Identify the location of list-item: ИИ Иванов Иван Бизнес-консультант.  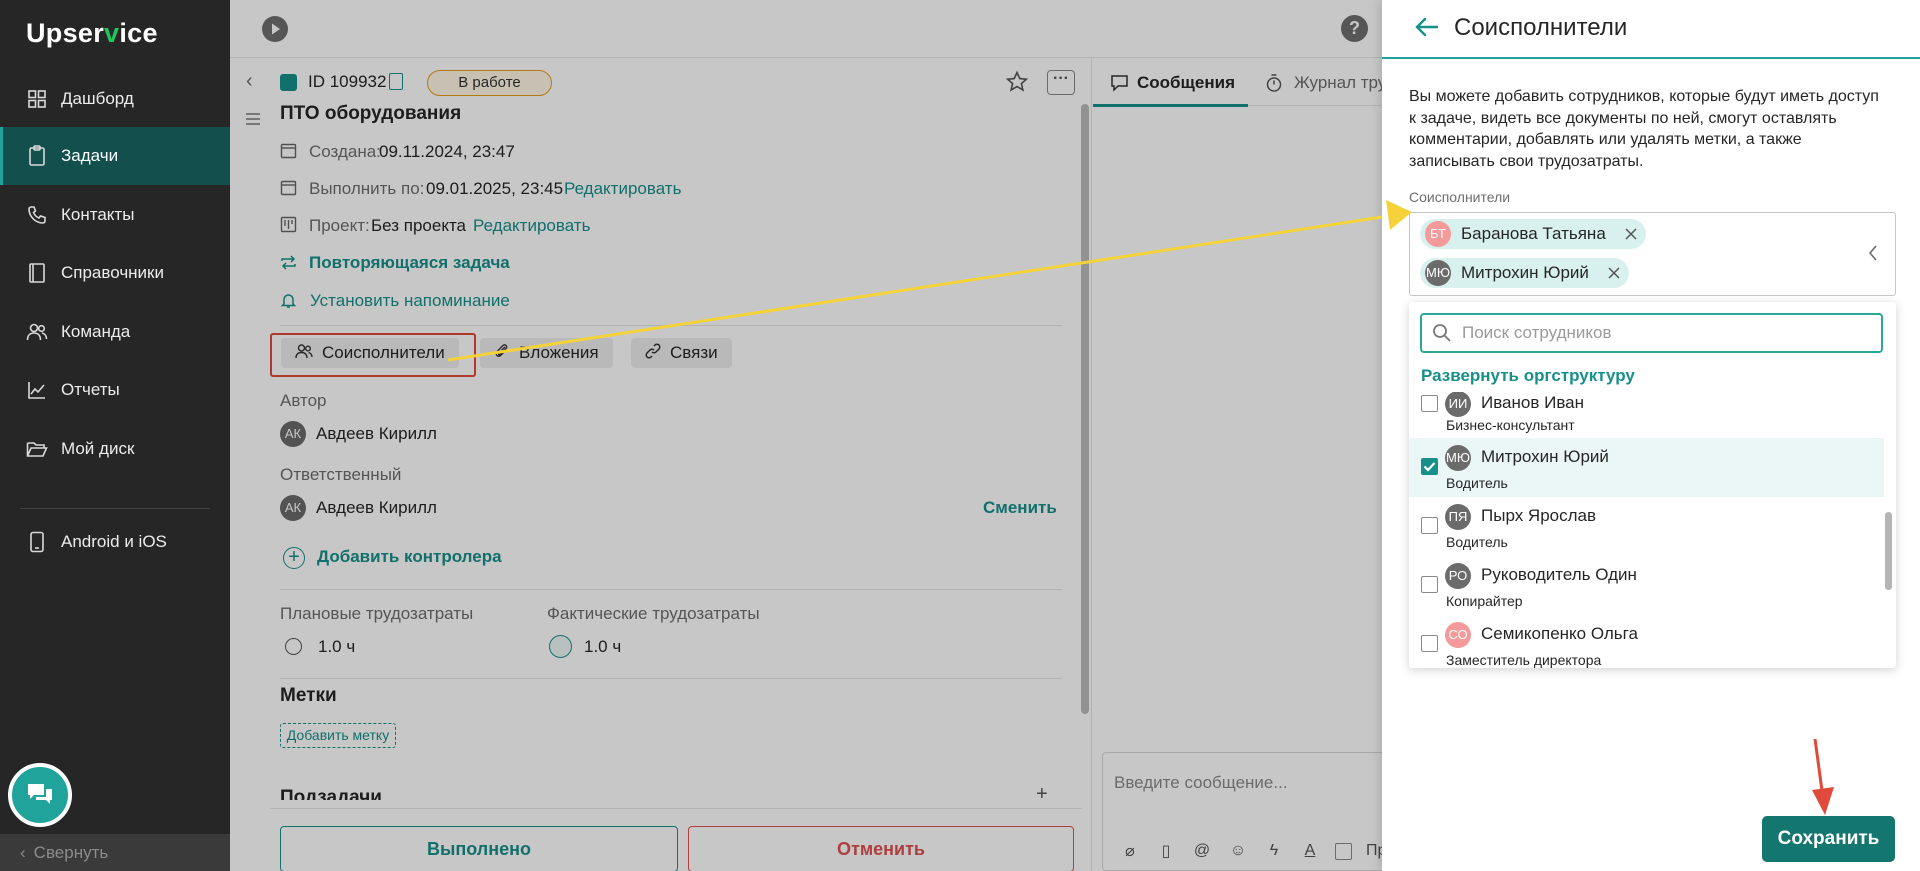
(1646, 414).